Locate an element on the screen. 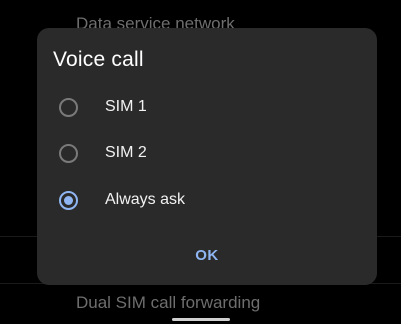 This screenshot has width=401, height=324. option-sim-1: SIM 1 is located at coordinates (207, 107).